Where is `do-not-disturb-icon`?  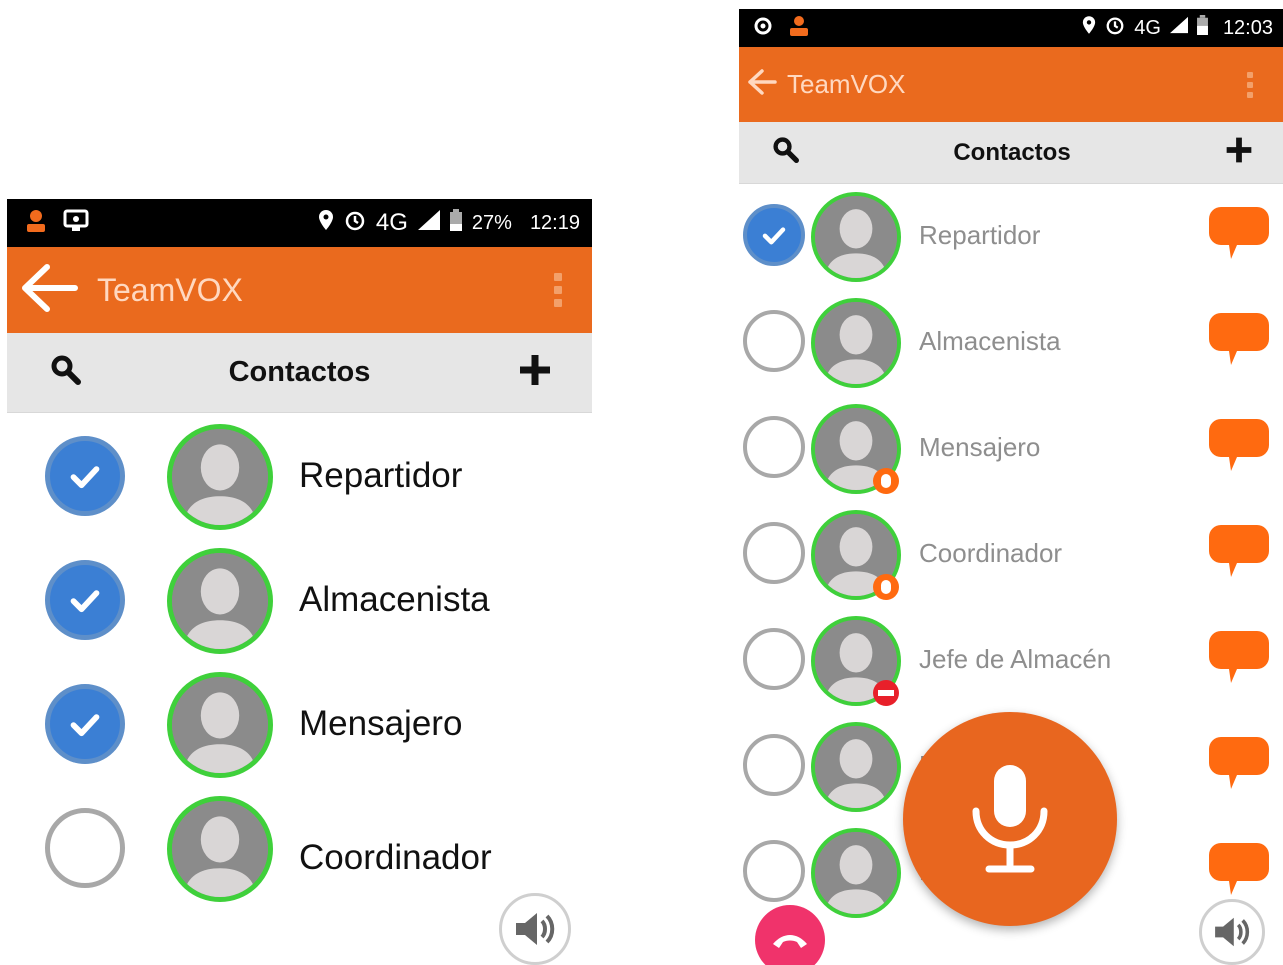
do-not-disturb-icon is located at coordinates (886, 693).